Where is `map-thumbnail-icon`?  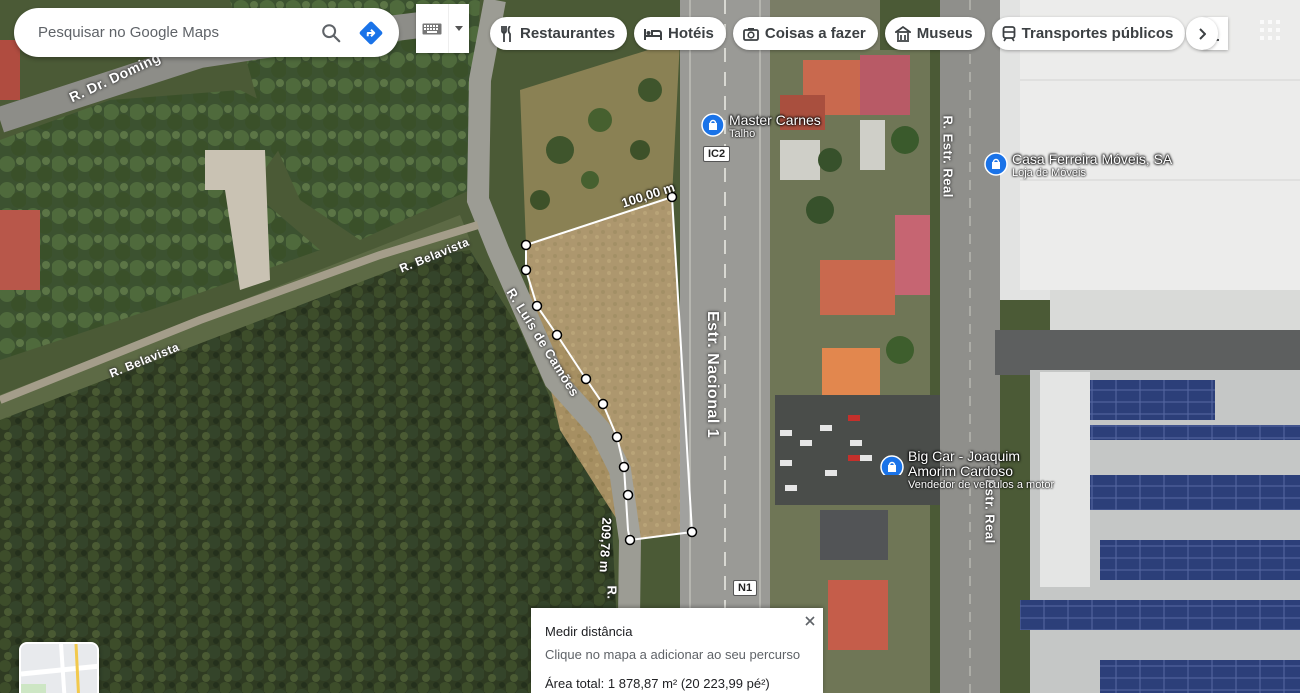 map-thumbnail-icon is located at coordinates (59, 668).